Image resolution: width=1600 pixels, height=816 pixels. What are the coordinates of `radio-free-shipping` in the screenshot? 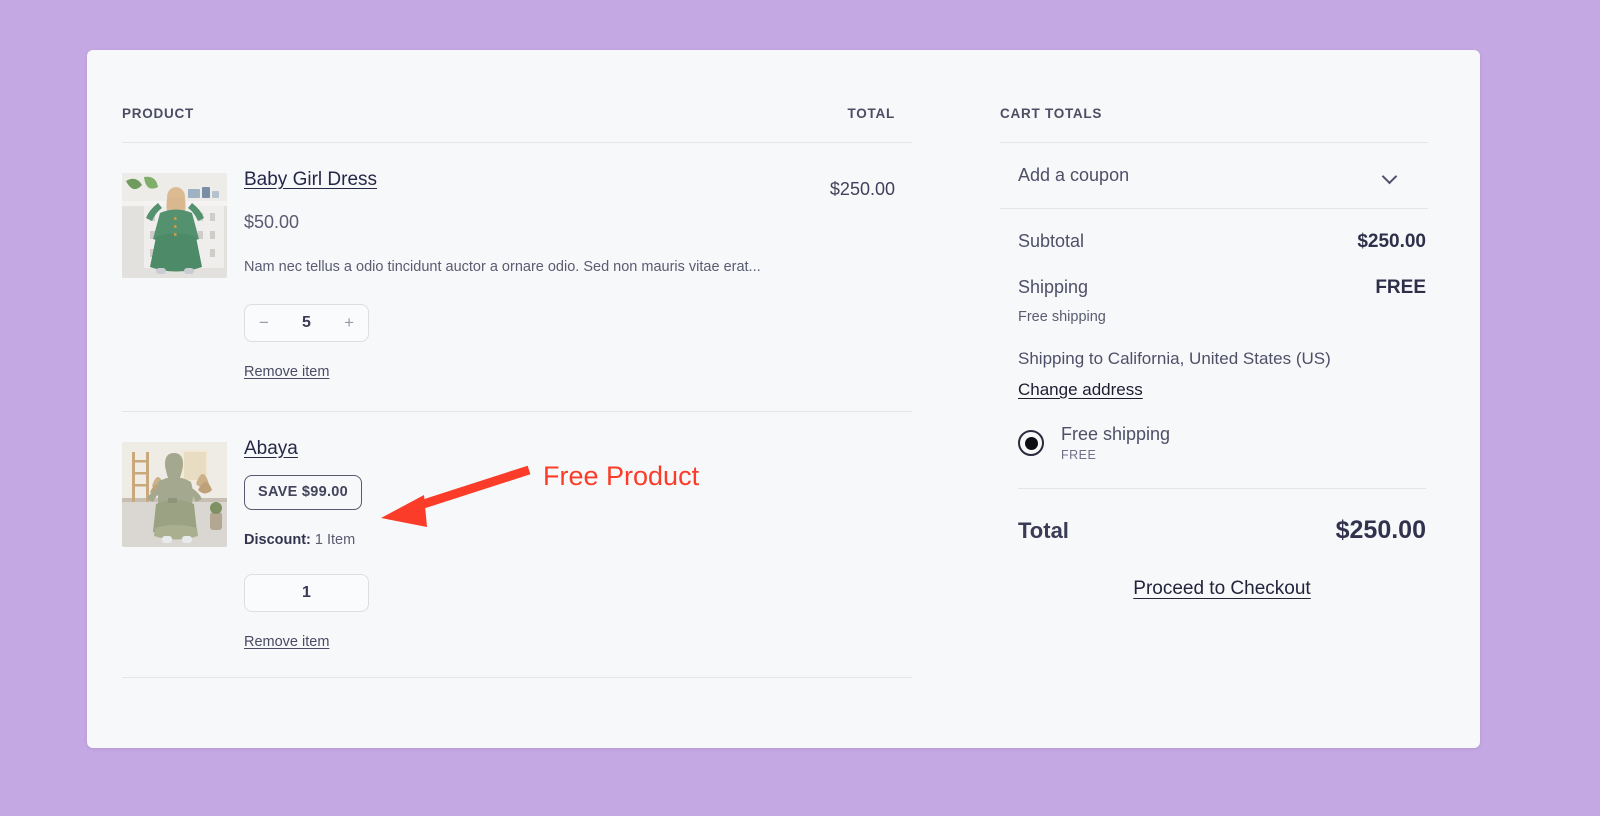 It's located at (1031, 443).